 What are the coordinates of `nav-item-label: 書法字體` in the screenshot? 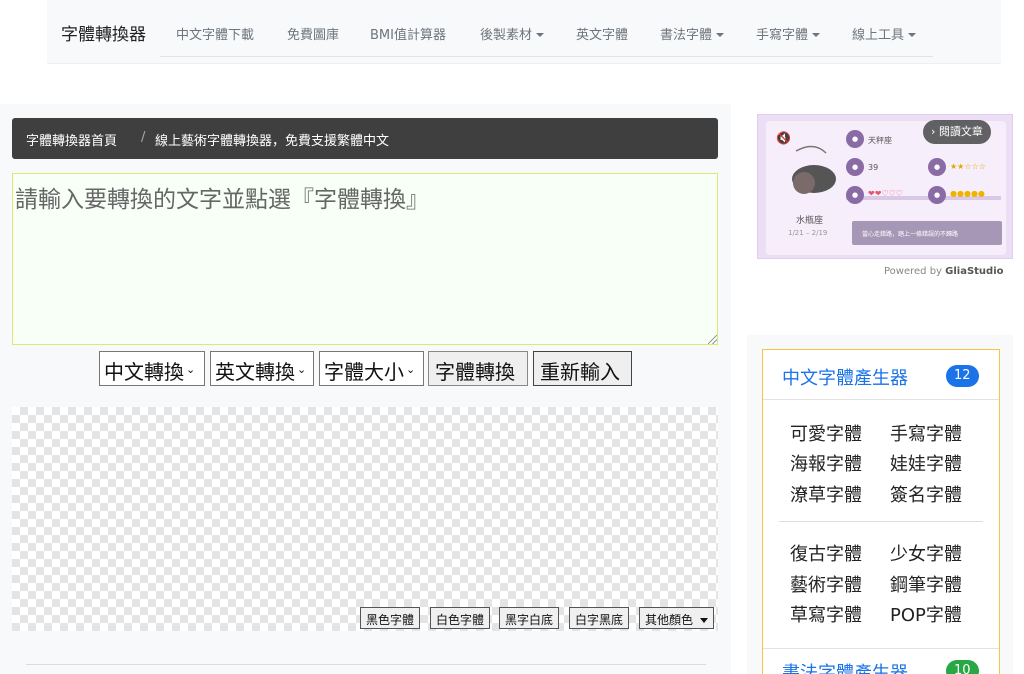 It's located at (686, 35).